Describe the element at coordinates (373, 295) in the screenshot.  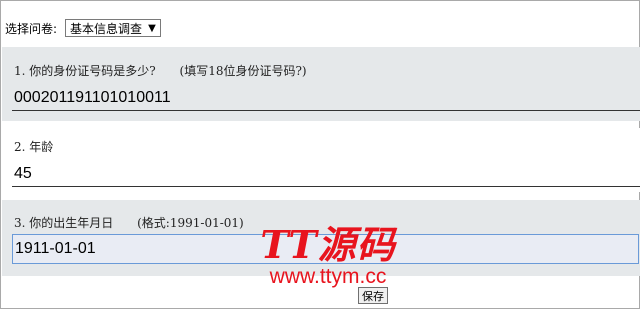
I see `save-button: 保存` at that location.